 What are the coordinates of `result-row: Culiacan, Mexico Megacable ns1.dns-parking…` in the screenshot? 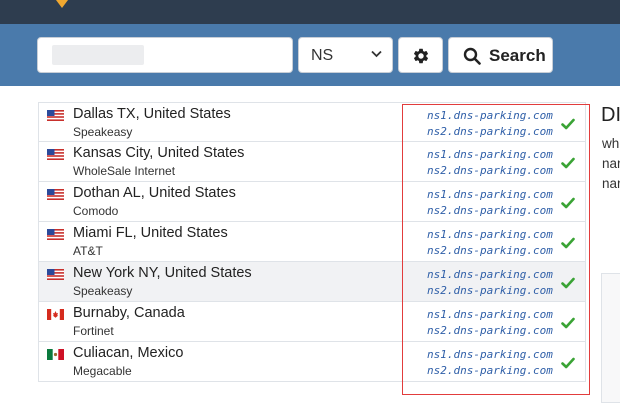 It's located at (312, 362).